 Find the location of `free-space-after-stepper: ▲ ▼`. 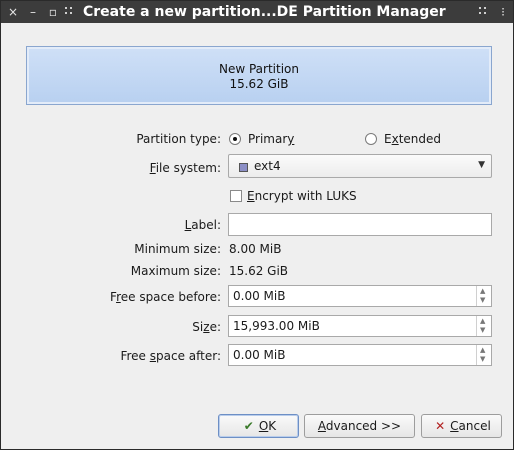

free-space-after-stepper: ▲ ▼ is located at coordinates (483, 355).